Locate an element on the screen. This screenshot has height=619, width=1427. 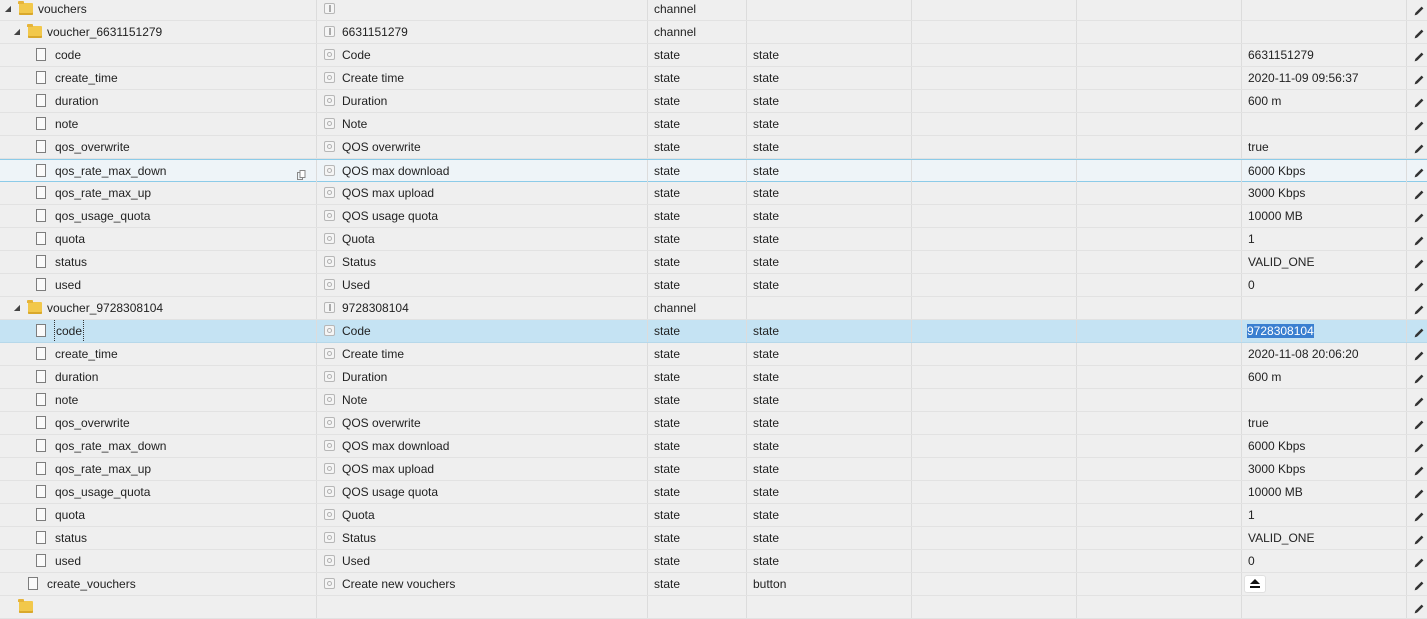
object-id-cell: duration is located at coordinates (158, 377).